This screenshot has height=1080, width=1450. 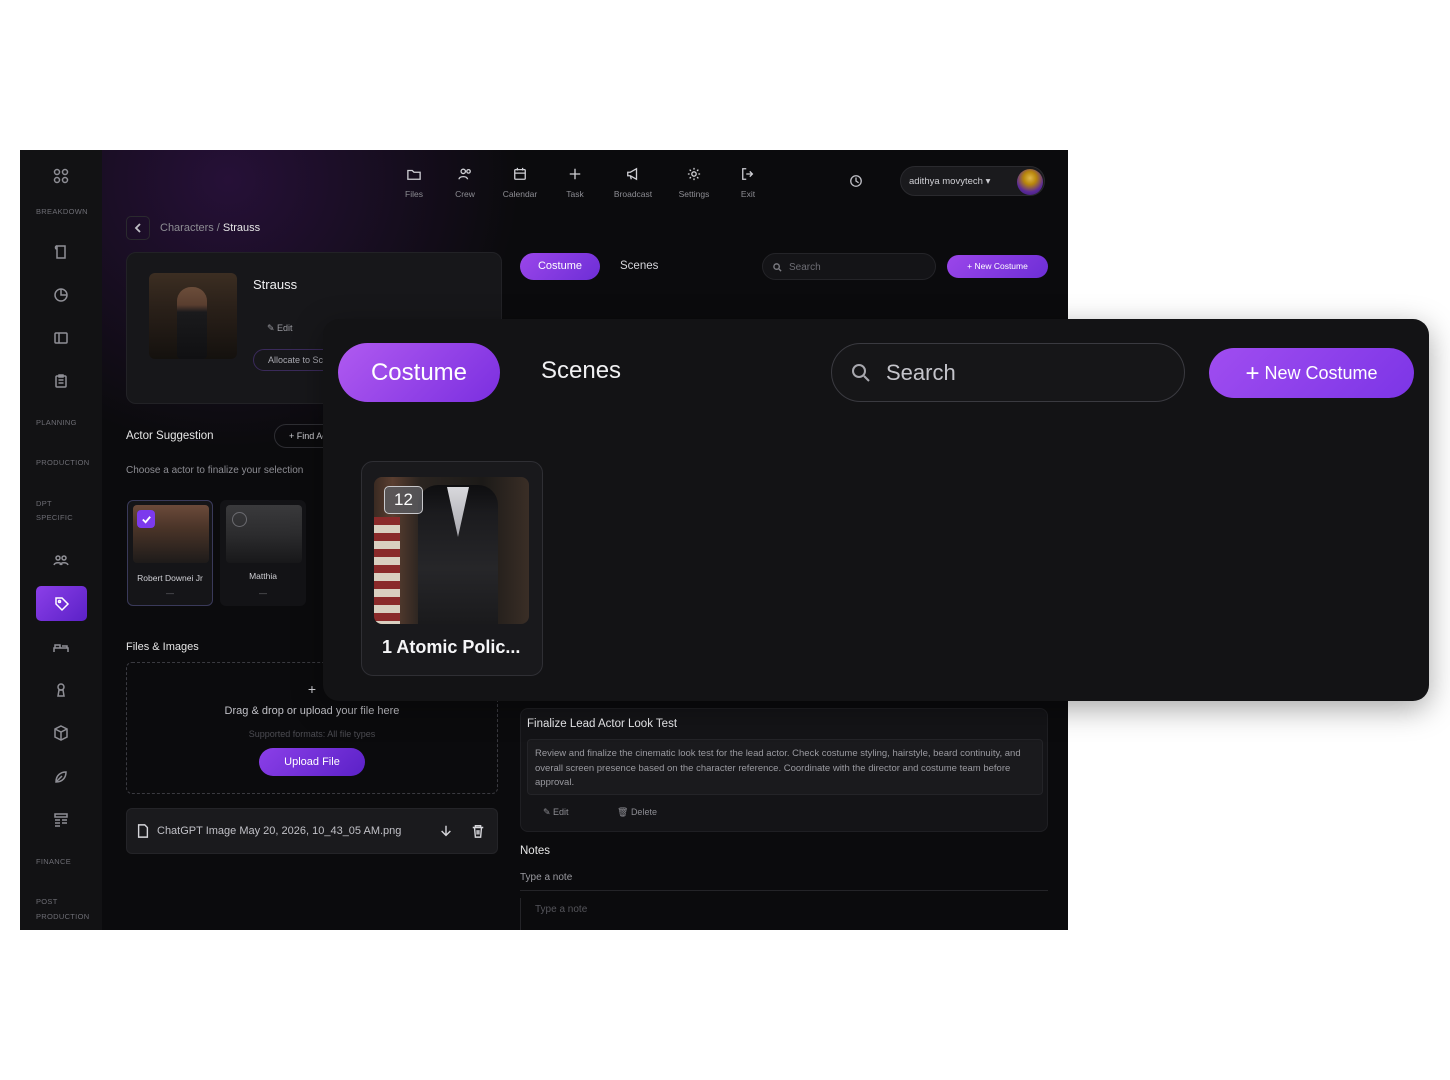 What do you see at coordinates (784, 914) in the screenshot?
I see `notes-input: Type a note` at bounding box center [784, 914].